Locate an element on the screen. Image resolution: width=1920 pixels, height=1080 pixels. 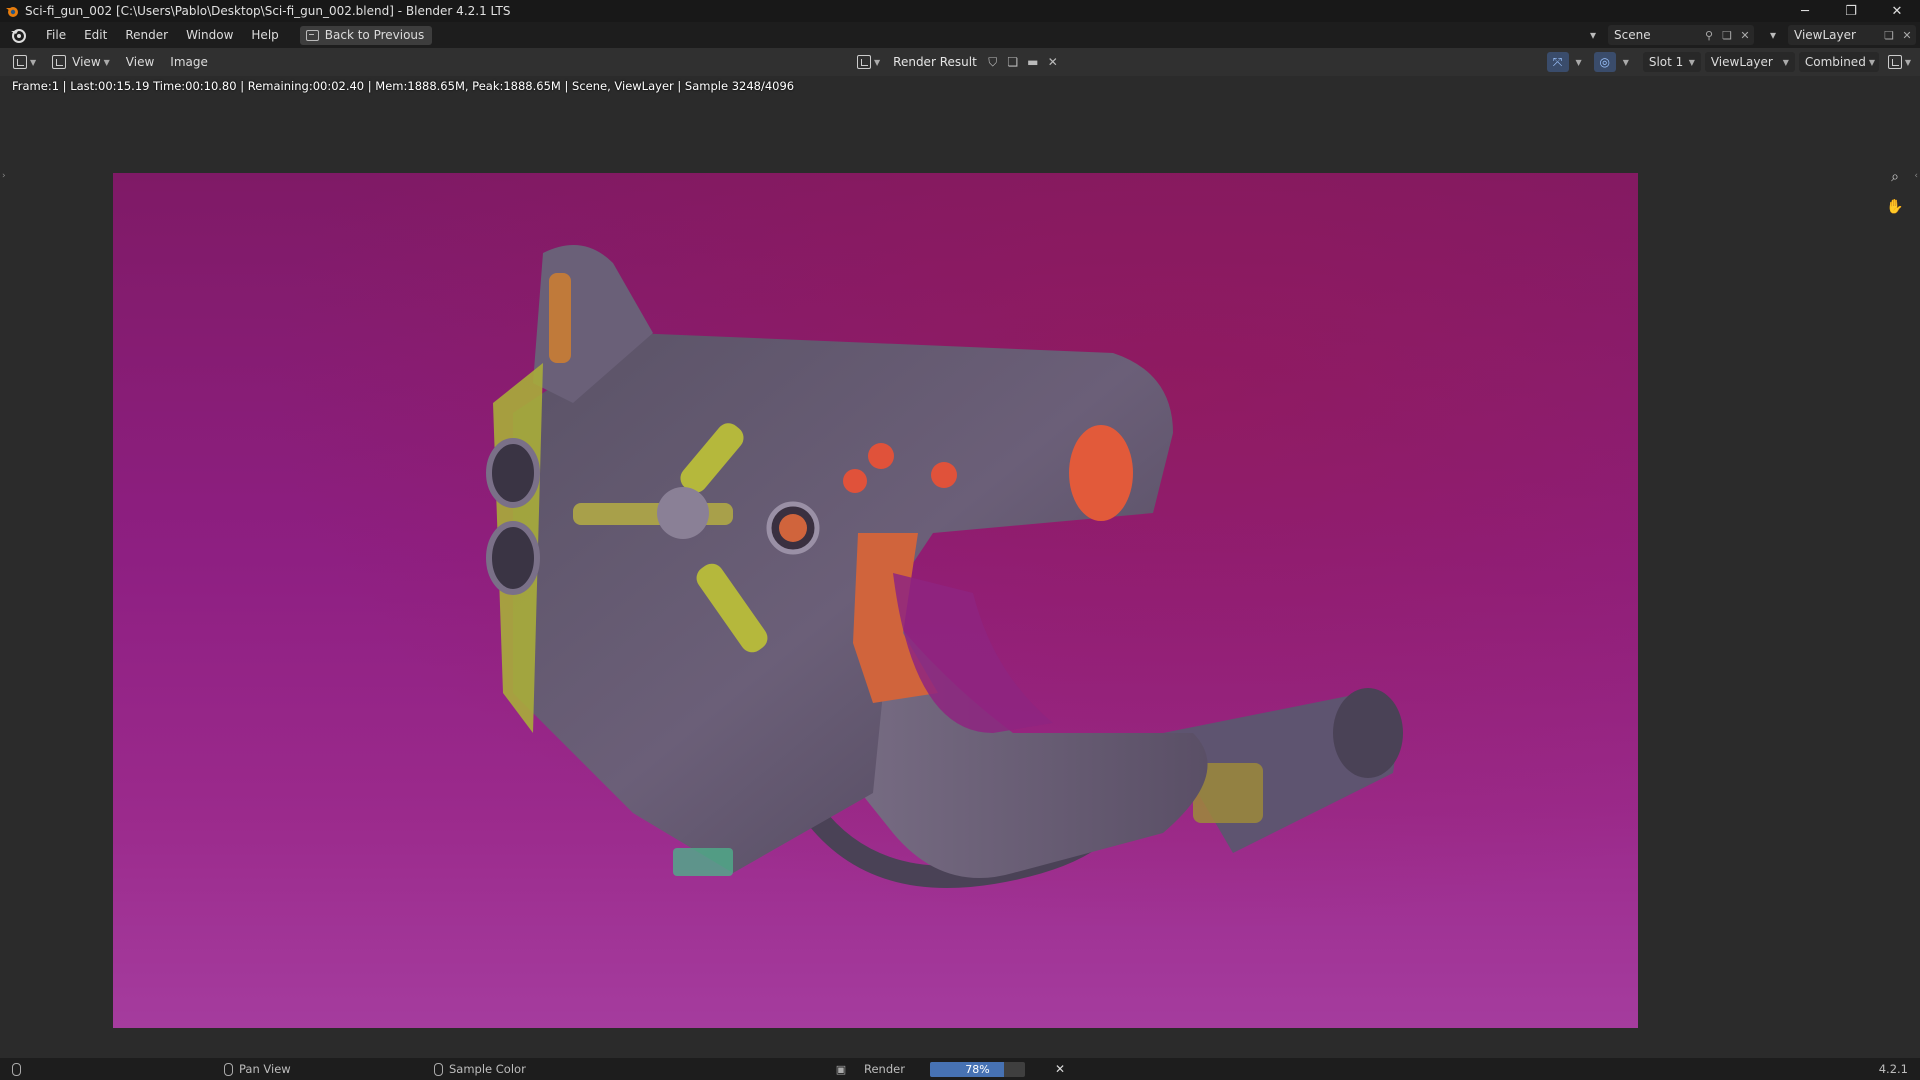
menu-image: Image is located at coordinates (189, 62).